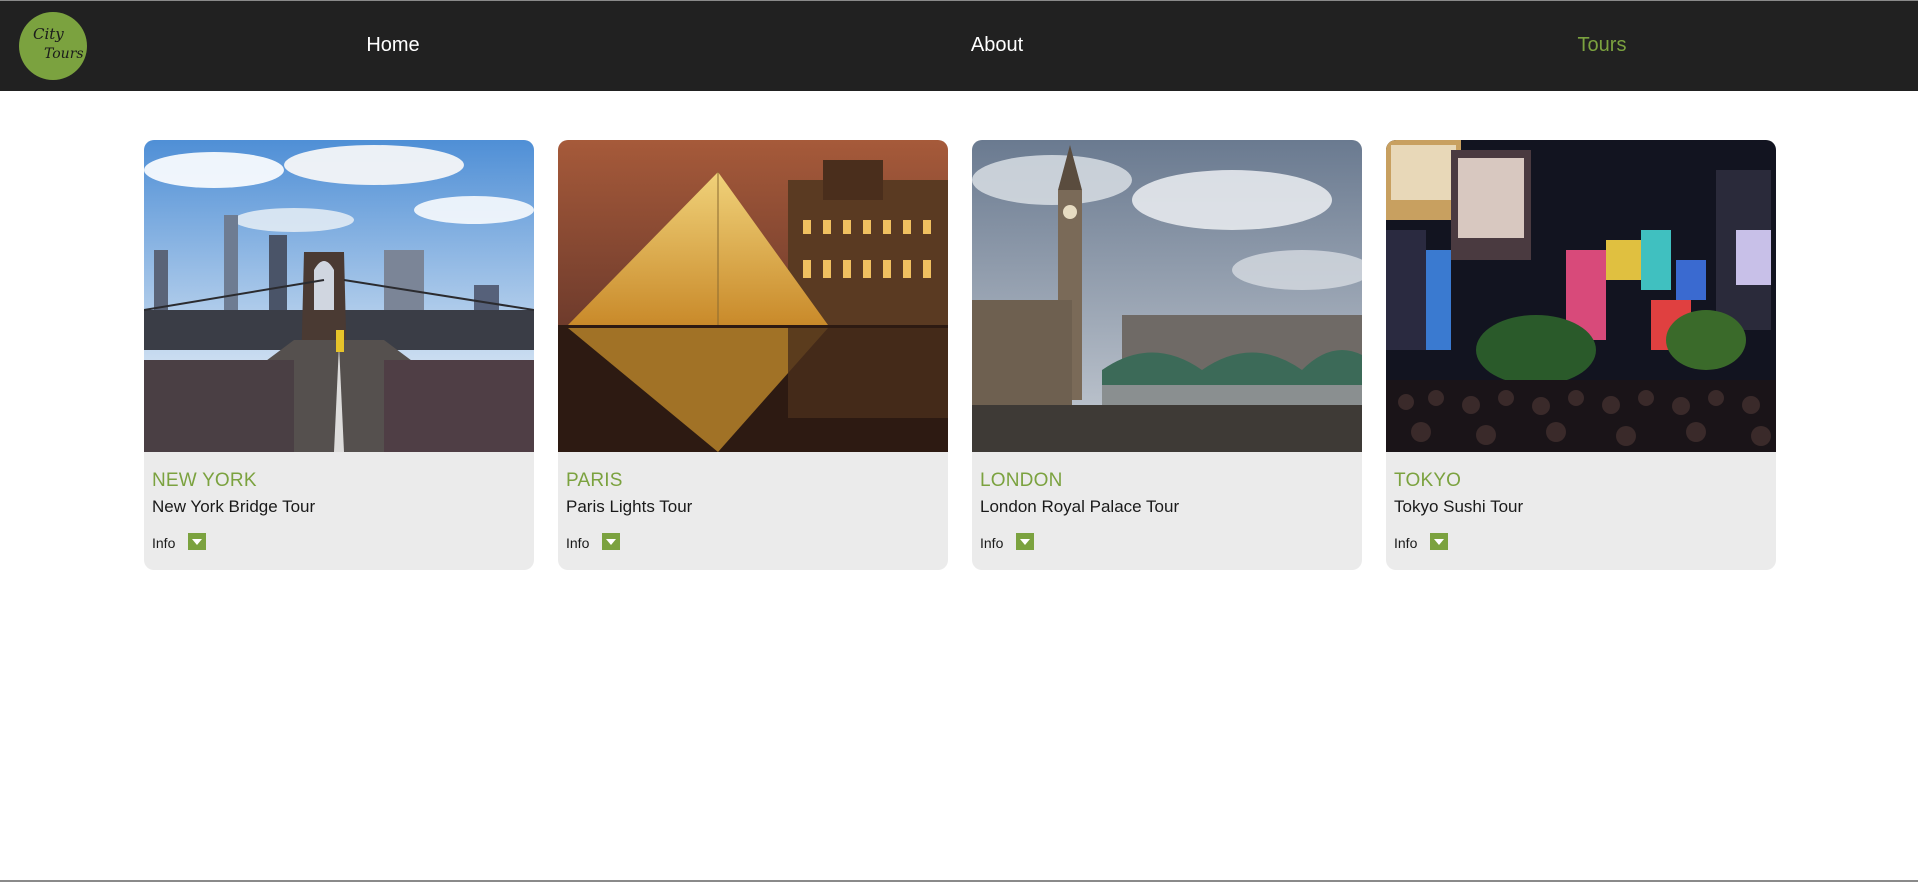 This screenshot has height=882, width=1918. Describe the element at coordinates (204, 480) in the screenshot. I see `tour-city-name: NEW YORK` at that location.